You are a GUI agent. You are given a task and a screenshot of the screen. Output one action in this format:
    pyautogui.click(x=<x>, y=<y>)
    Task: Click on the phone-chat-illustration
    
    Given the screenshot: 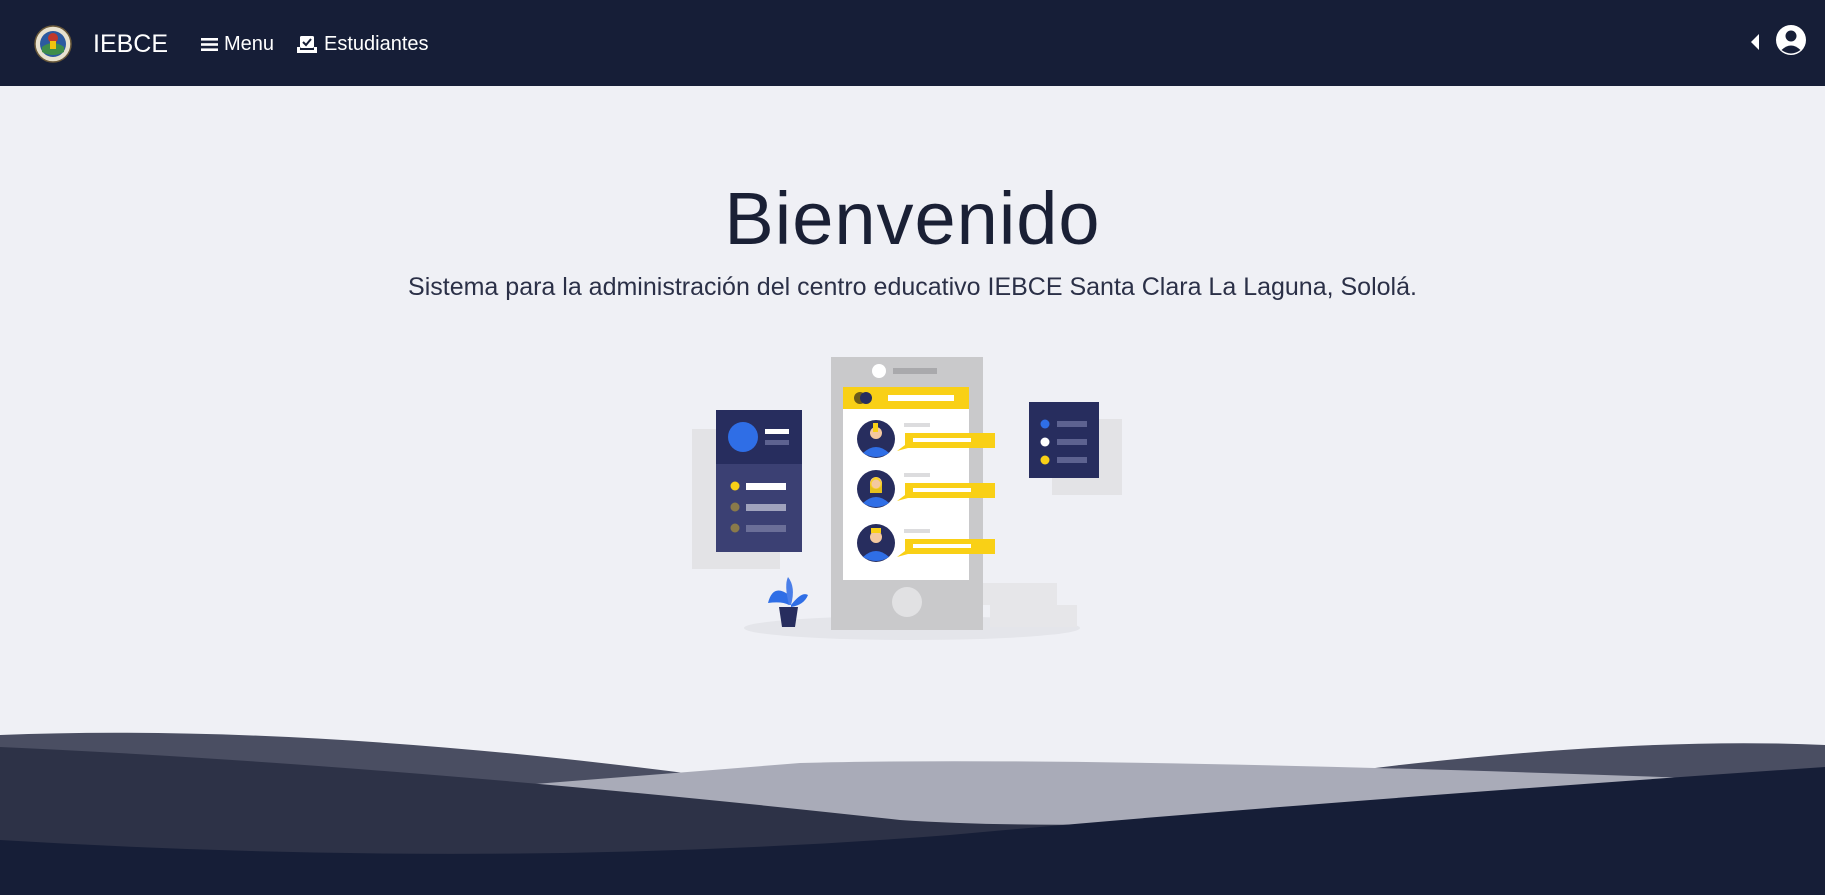 What is the action you would take?
    pyautogui.click(x=907, y=498)
    